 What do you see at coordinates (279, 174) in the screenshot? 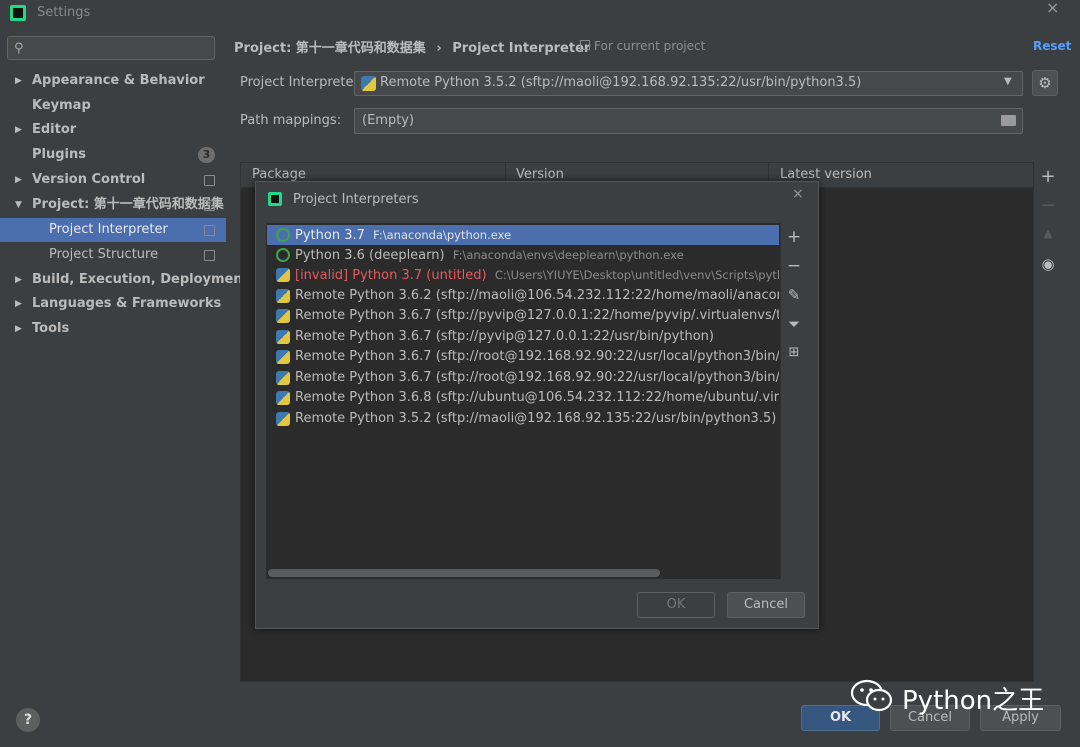
I see `column-header-package: Package` at bounding box center [279, 174].